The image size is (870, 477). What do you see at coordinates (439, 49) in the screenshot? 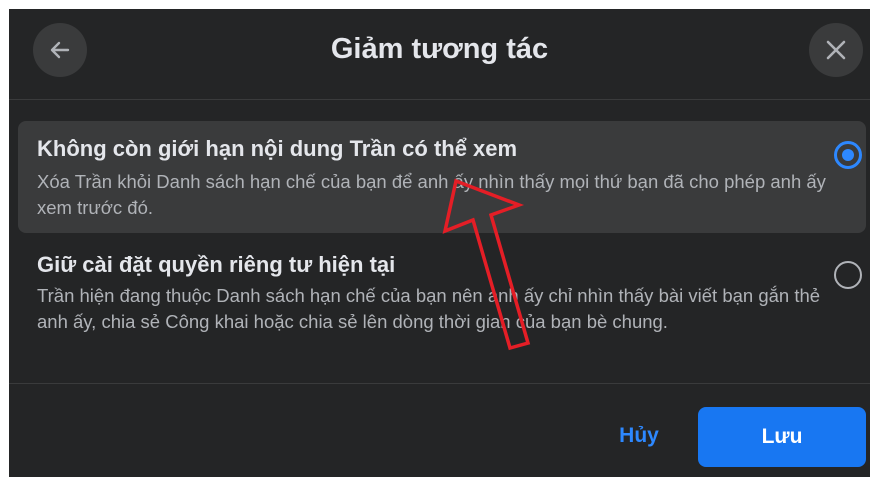
I see `dialog-title: Giảm tương tác` at bounding box center [439, 49].